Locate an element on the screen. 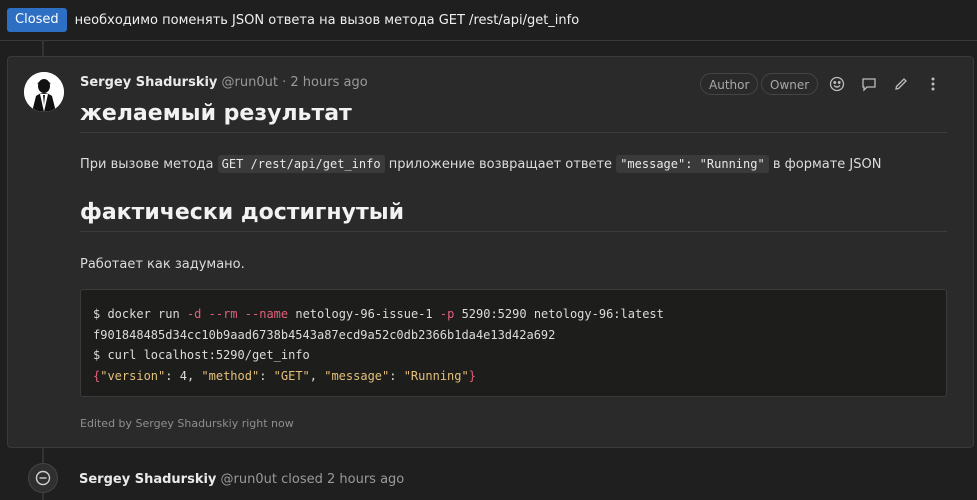  status-badge: Closed is located at coordinates (37, 20).